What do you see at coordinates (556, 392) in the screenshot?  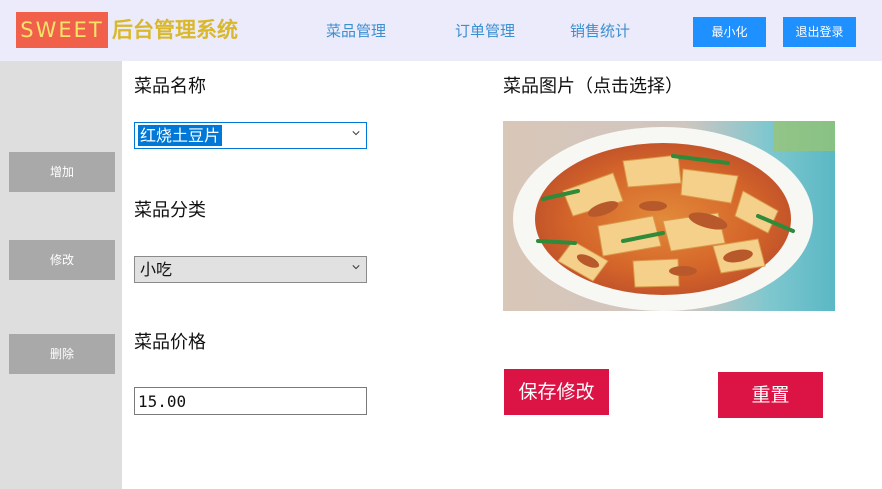 I see `save-changes-button: 保存修改` at bounding box center [556, 392].